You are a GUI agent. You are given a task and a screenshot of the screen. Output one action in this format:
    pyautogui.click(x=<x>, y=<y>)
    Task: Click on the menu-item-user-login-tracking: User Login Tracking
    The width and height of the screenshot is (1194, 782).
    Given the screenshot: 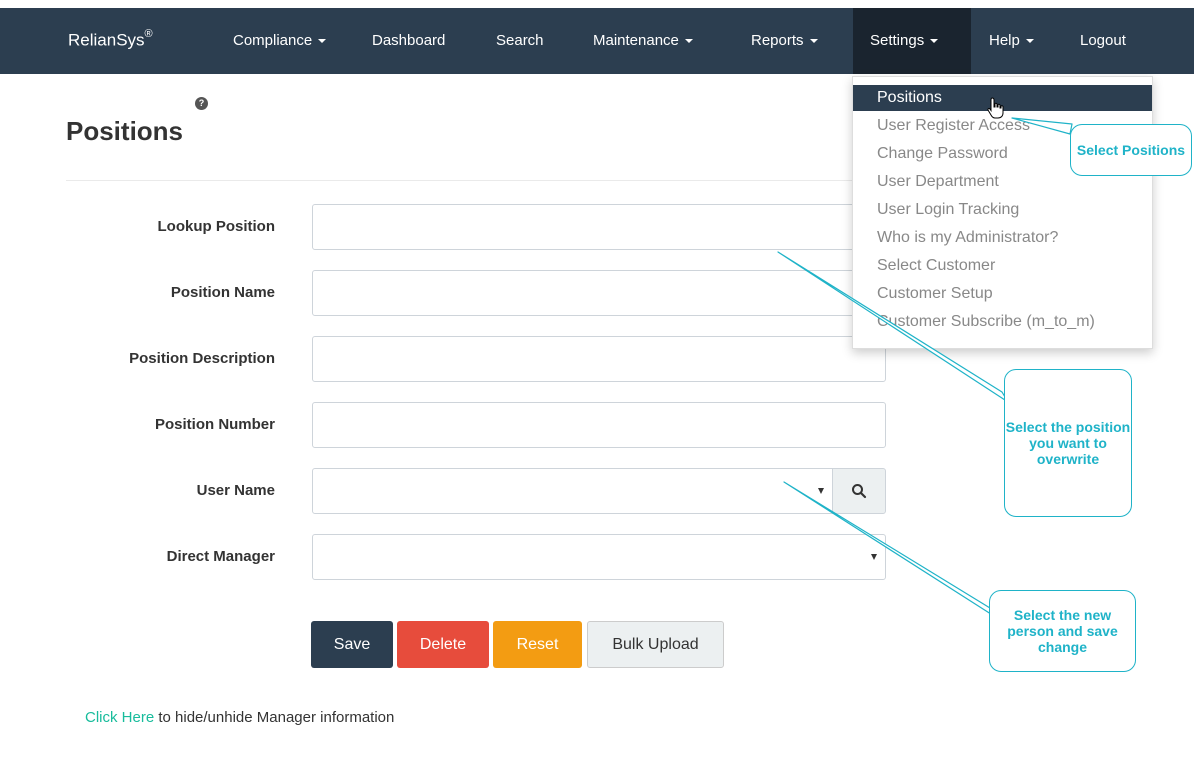 What is the action you would take?
    pyautogui.click(x=1002, y=210)
    